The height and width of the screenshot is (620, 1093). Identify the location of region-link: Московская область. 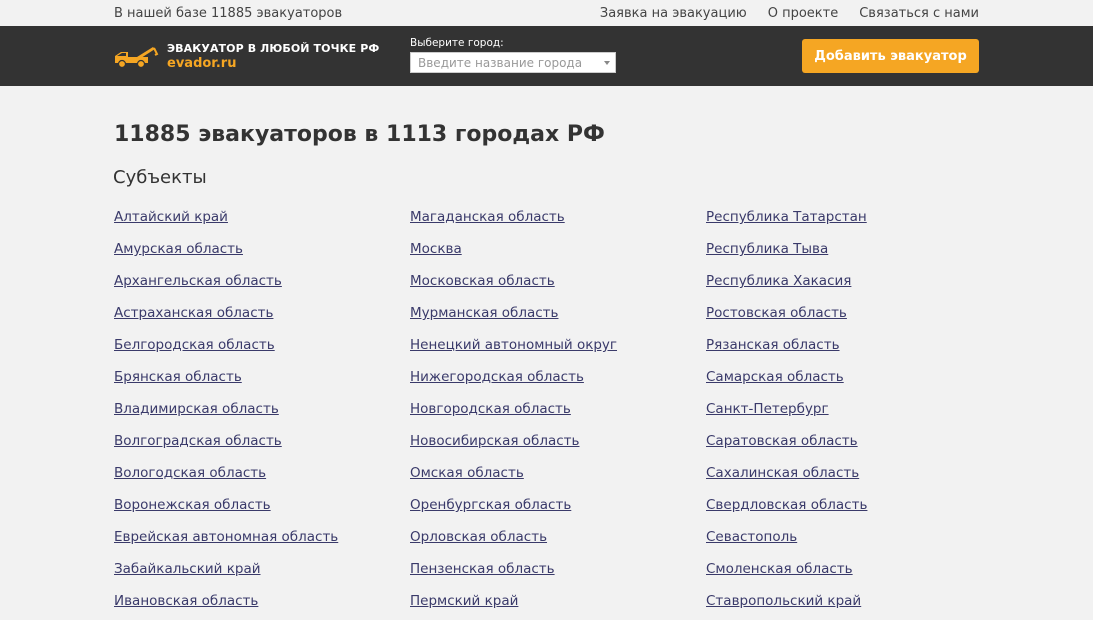
(558, 283).